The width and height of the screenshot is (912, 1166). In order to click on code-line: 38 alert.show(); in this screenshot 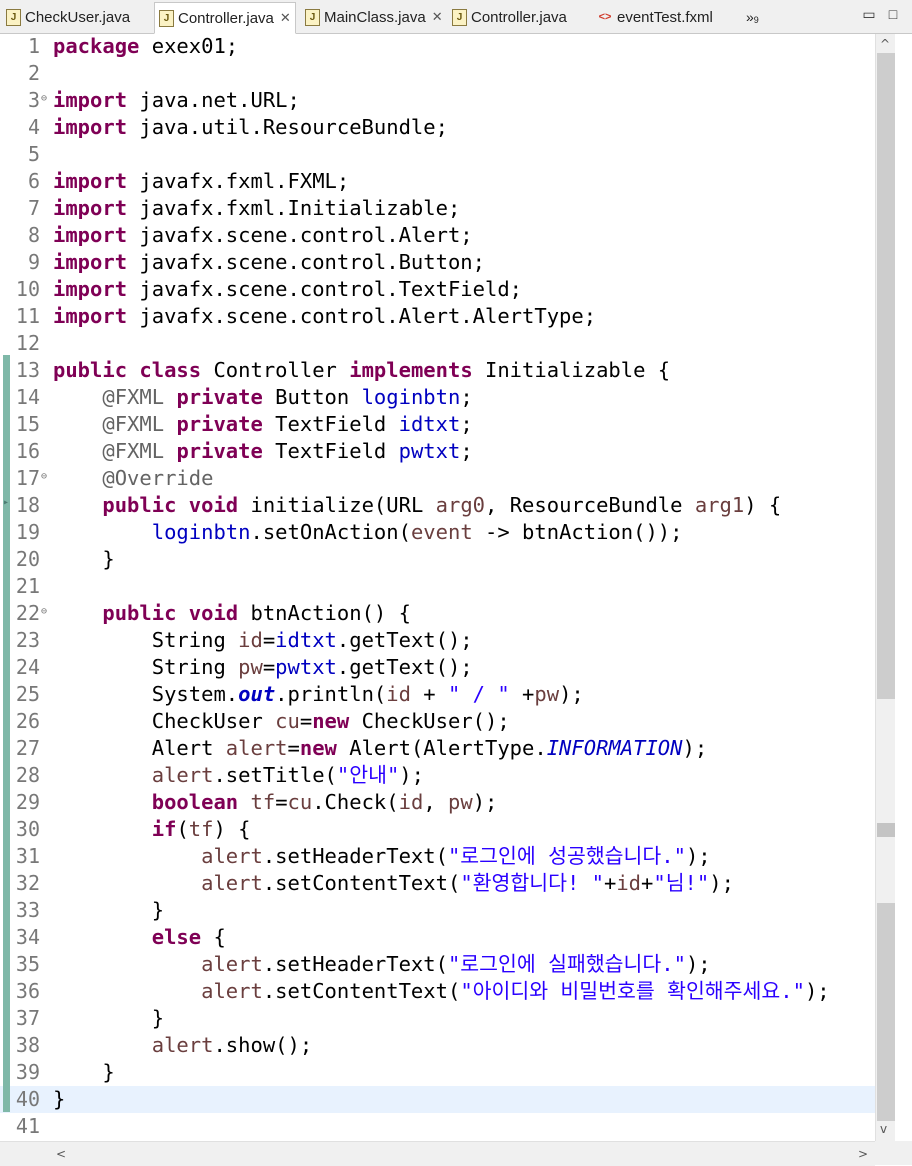, I will do `click(437, 1045)`.